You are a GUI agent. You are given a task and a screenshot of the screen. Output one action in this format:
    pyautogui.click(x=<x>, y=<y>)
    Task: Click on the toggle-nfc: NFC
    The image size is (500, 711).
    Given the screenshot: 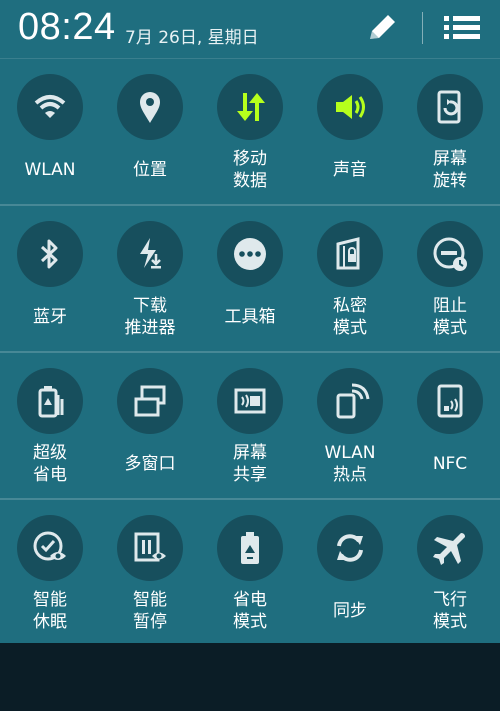 What is the action you would take?
    pyautogui.click(x=450, y=425)
    